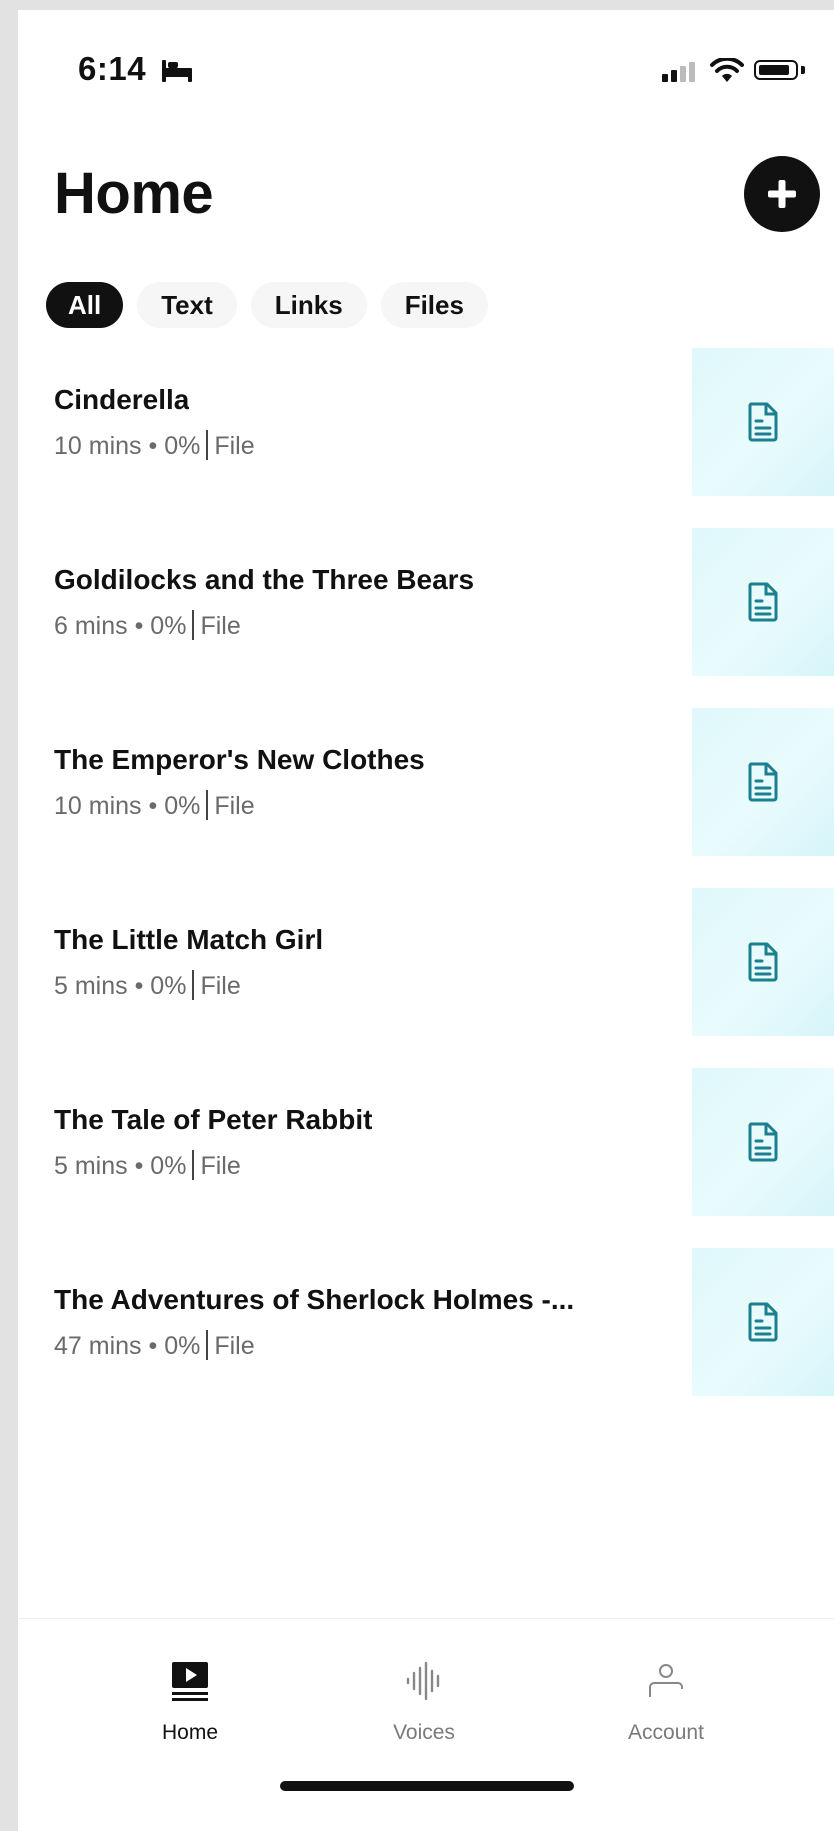 The image size is (834, 1831). What do you see at coordinates (727, 70) in the screenshot?
I see `wifi-icon` at bounding box center [727, 70].